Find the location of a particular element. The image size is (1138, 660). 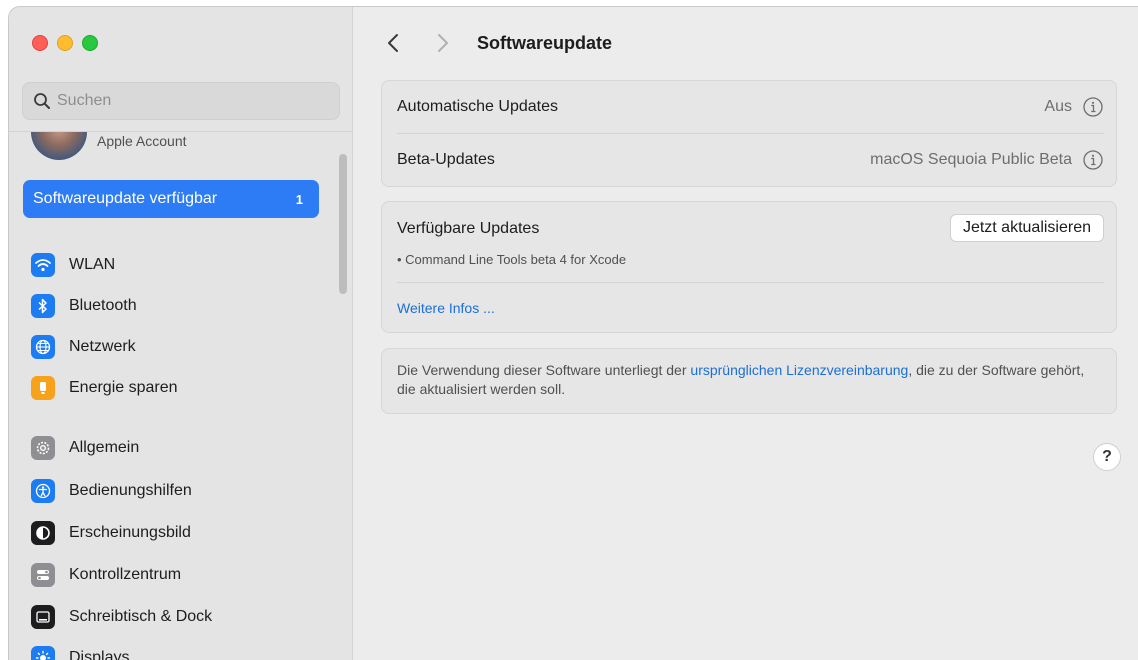

sidebar-item-energy: Energie sparen is located at coordinates (104, 388).